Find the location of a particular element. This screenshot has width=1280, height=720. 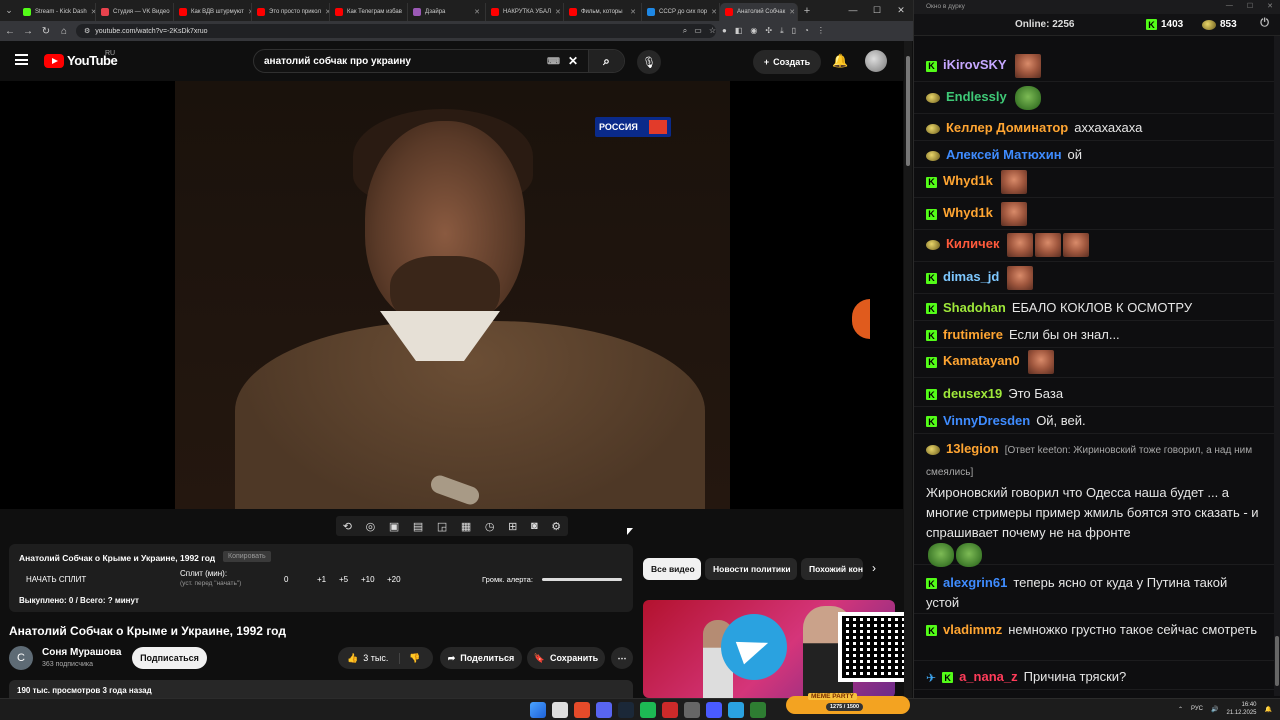

extension-icon: ◧ is located at coordinates (739, 31).